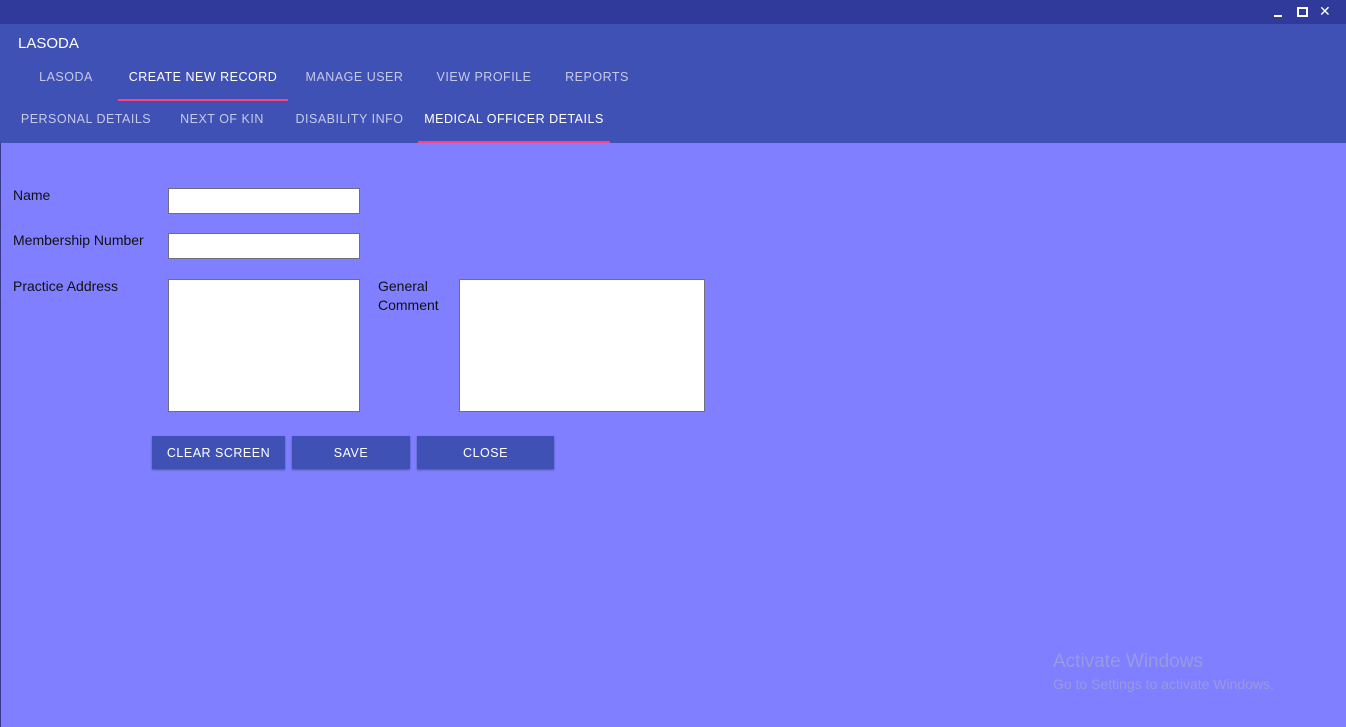 Image resolution: width=1346 pixels, height=727 pixels. Describe the element at coordinates (264, 246) in the screenshot. I see `membership-number-input` at that location.